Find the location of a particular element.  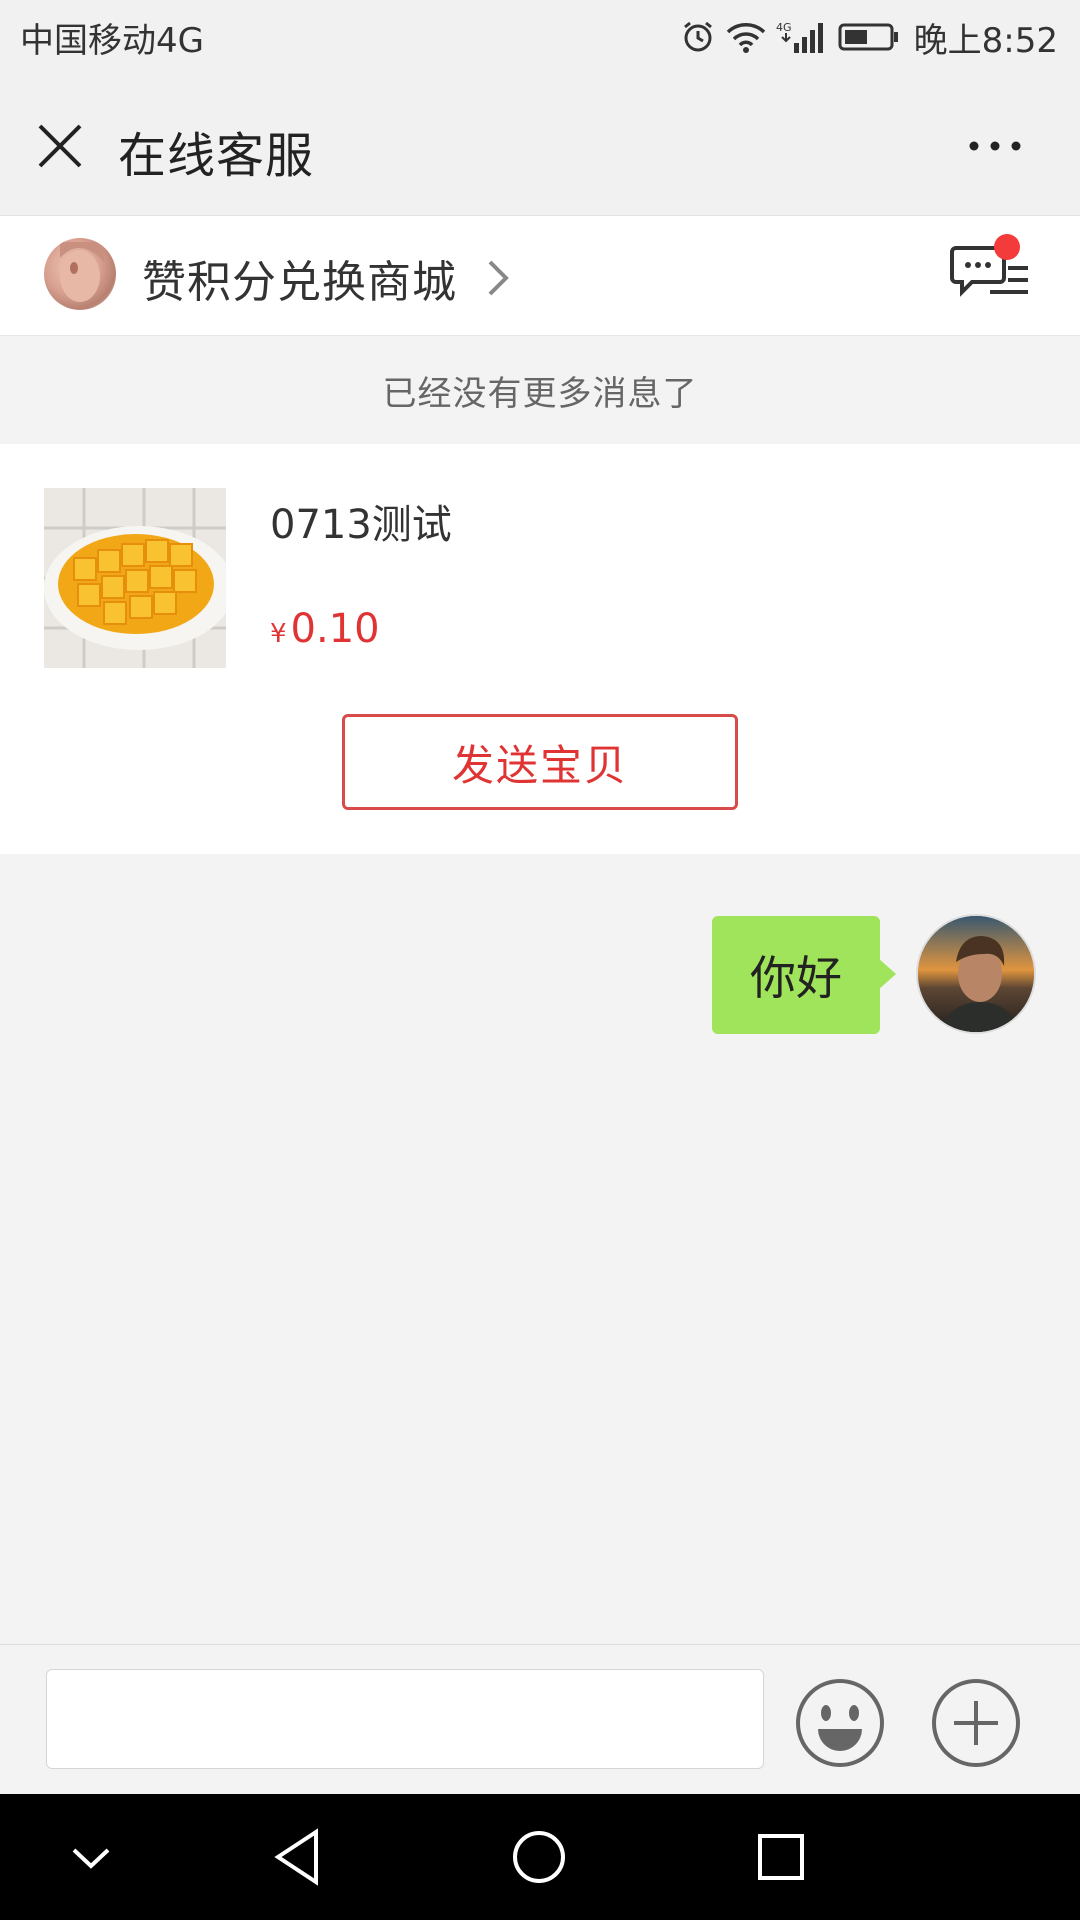

shop-avatar-image is located at coordinates (82, 272).